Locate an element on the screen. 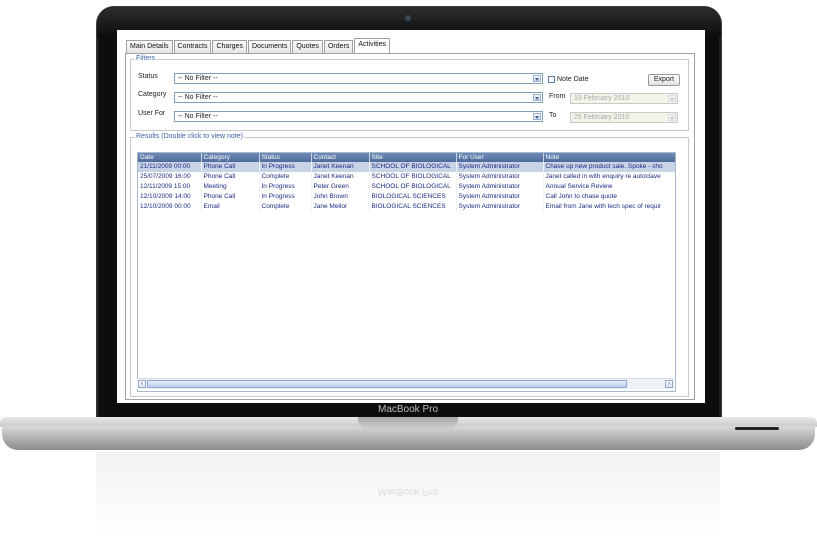 Image resolution: width=817 pixels, height=537 pixels. category-label: Category is located at coordinates (152, 94).